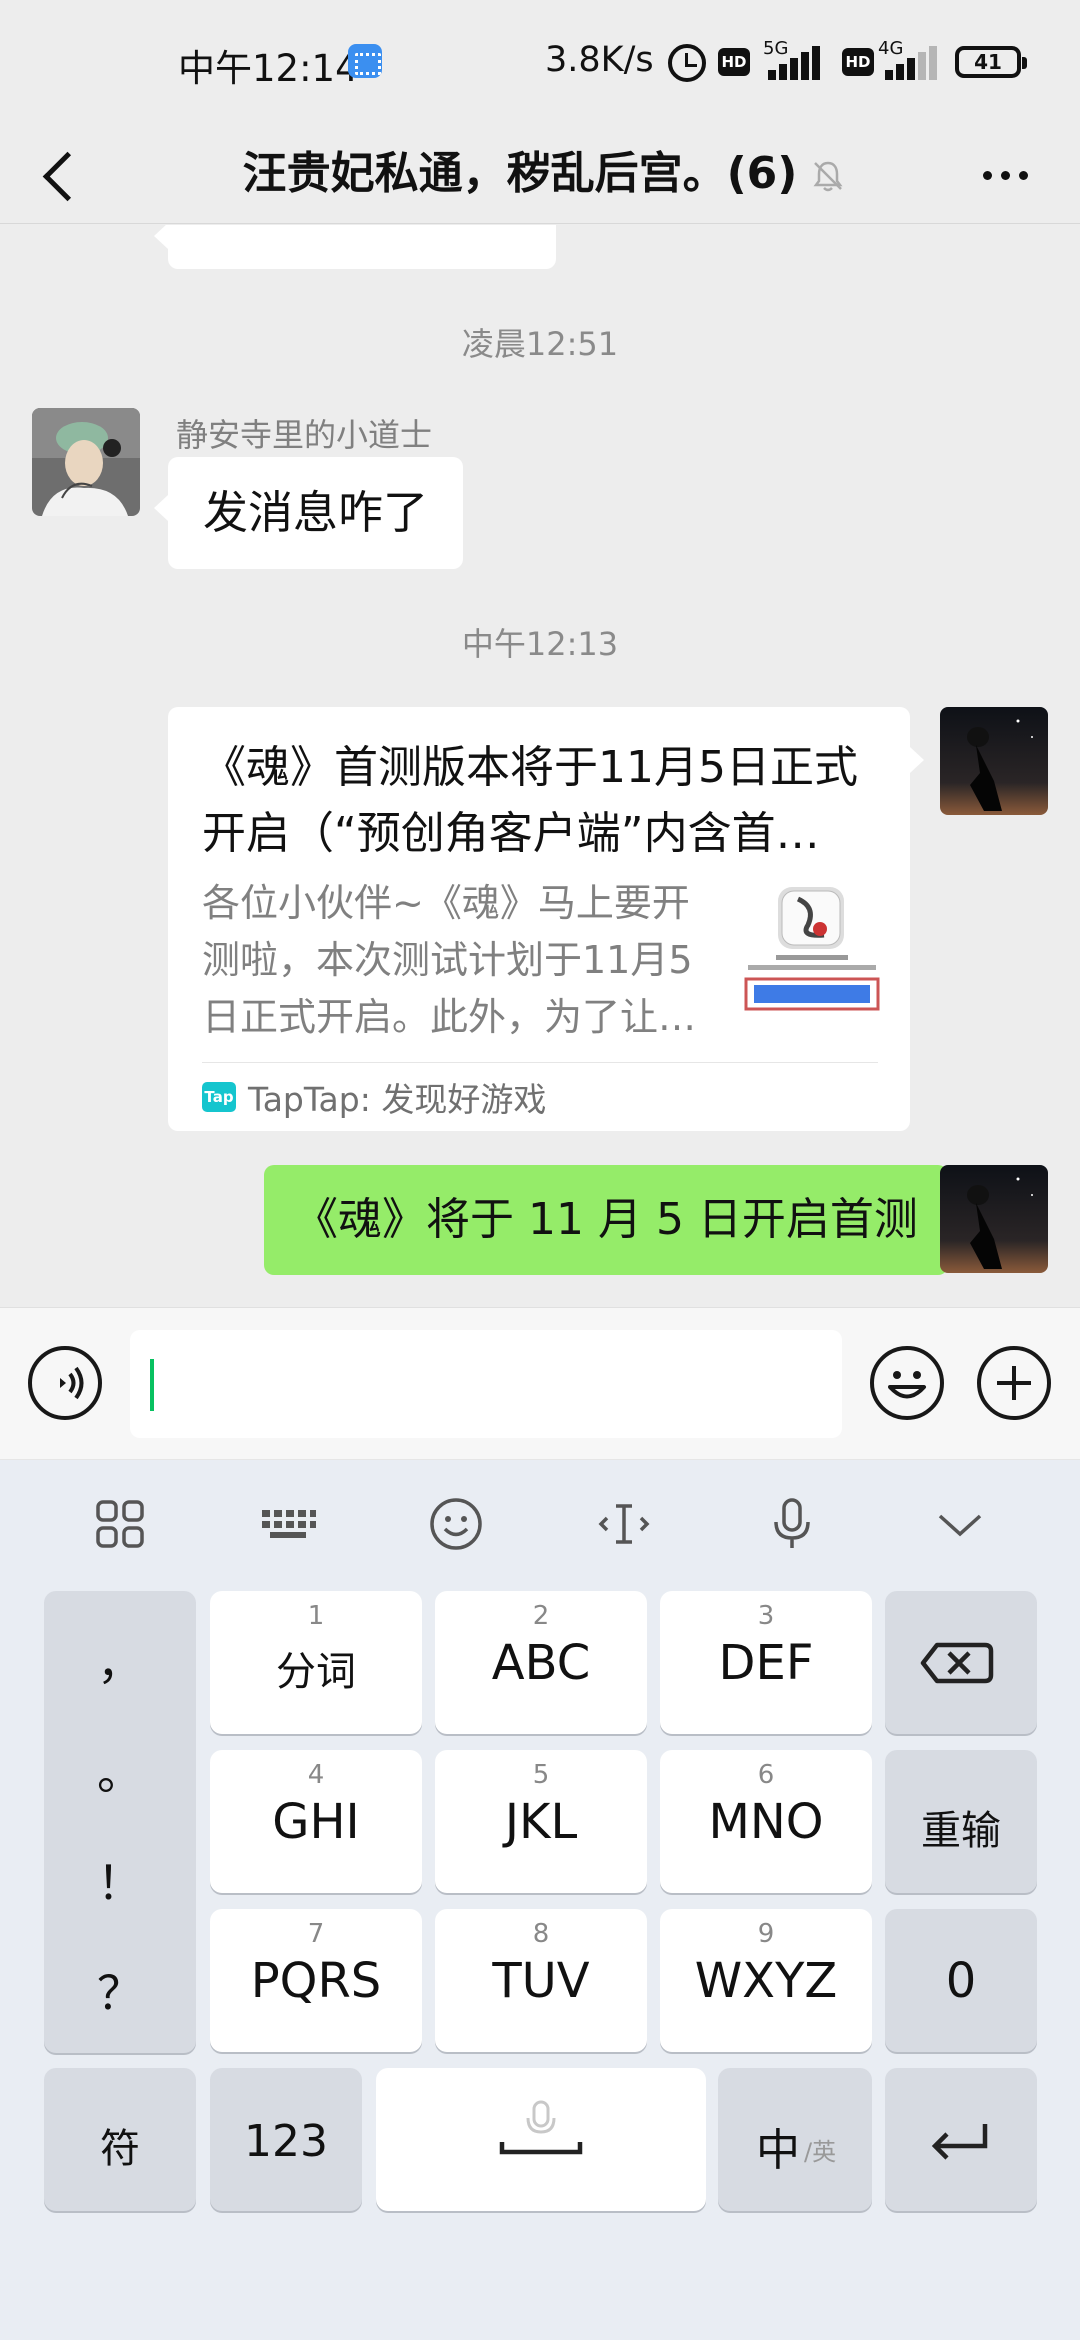 This screenshot has height=2340, width=1080. I want to click on numbers-key: 123, so click(286, 2139).